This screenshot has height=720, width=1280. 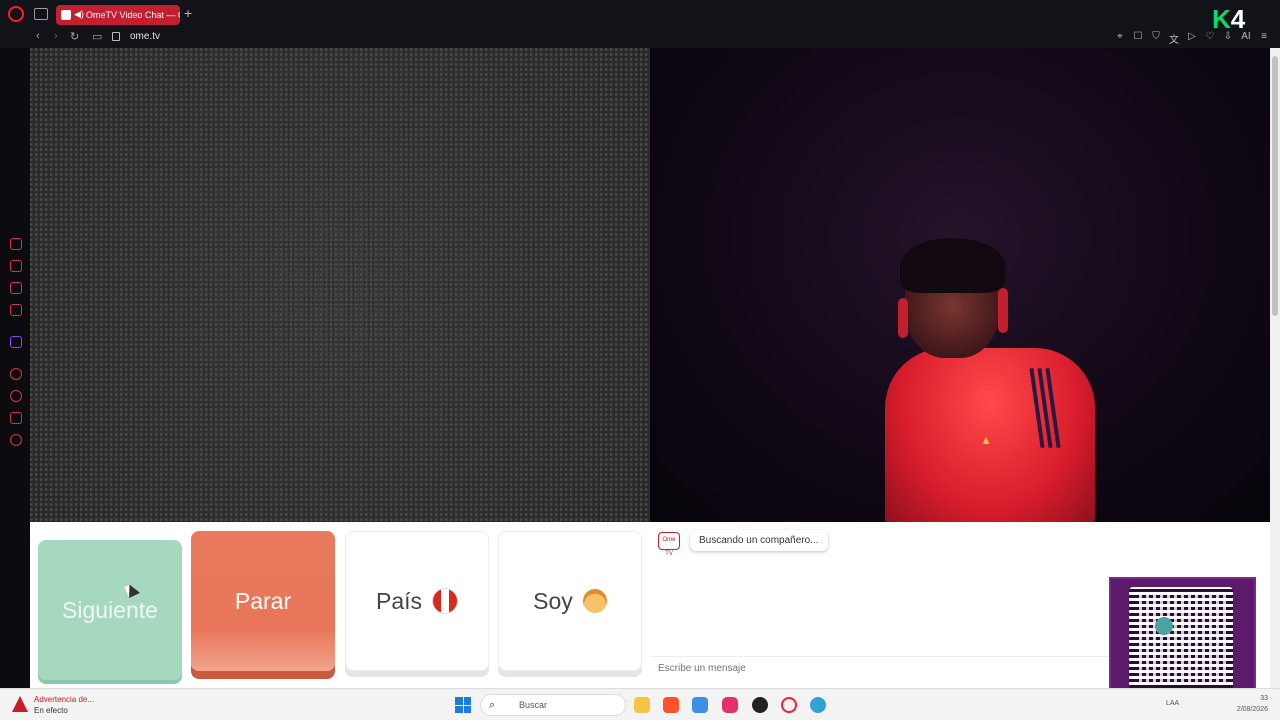 I want to click on ai-icon: AI, so click(x=1246, y=38).